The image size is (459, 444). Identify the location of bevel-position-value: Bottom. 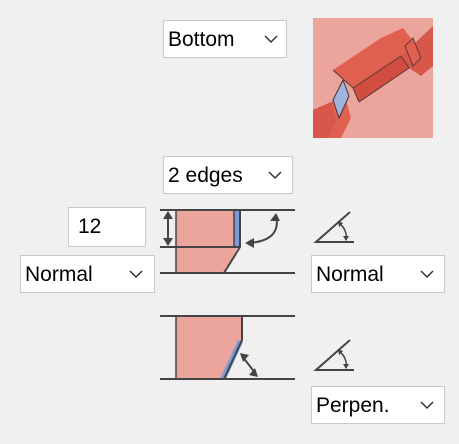
(201, 39).